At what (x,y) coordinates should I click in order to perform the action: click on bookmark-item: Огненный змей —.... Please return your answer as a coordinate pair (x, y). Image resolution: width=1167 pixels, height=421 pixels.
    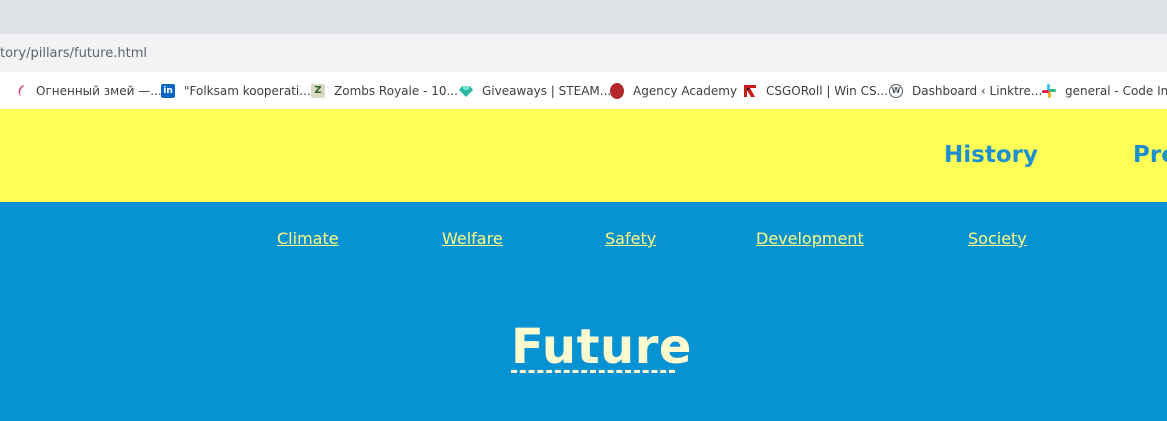
    Looking at the image, I should click on (87, 90).